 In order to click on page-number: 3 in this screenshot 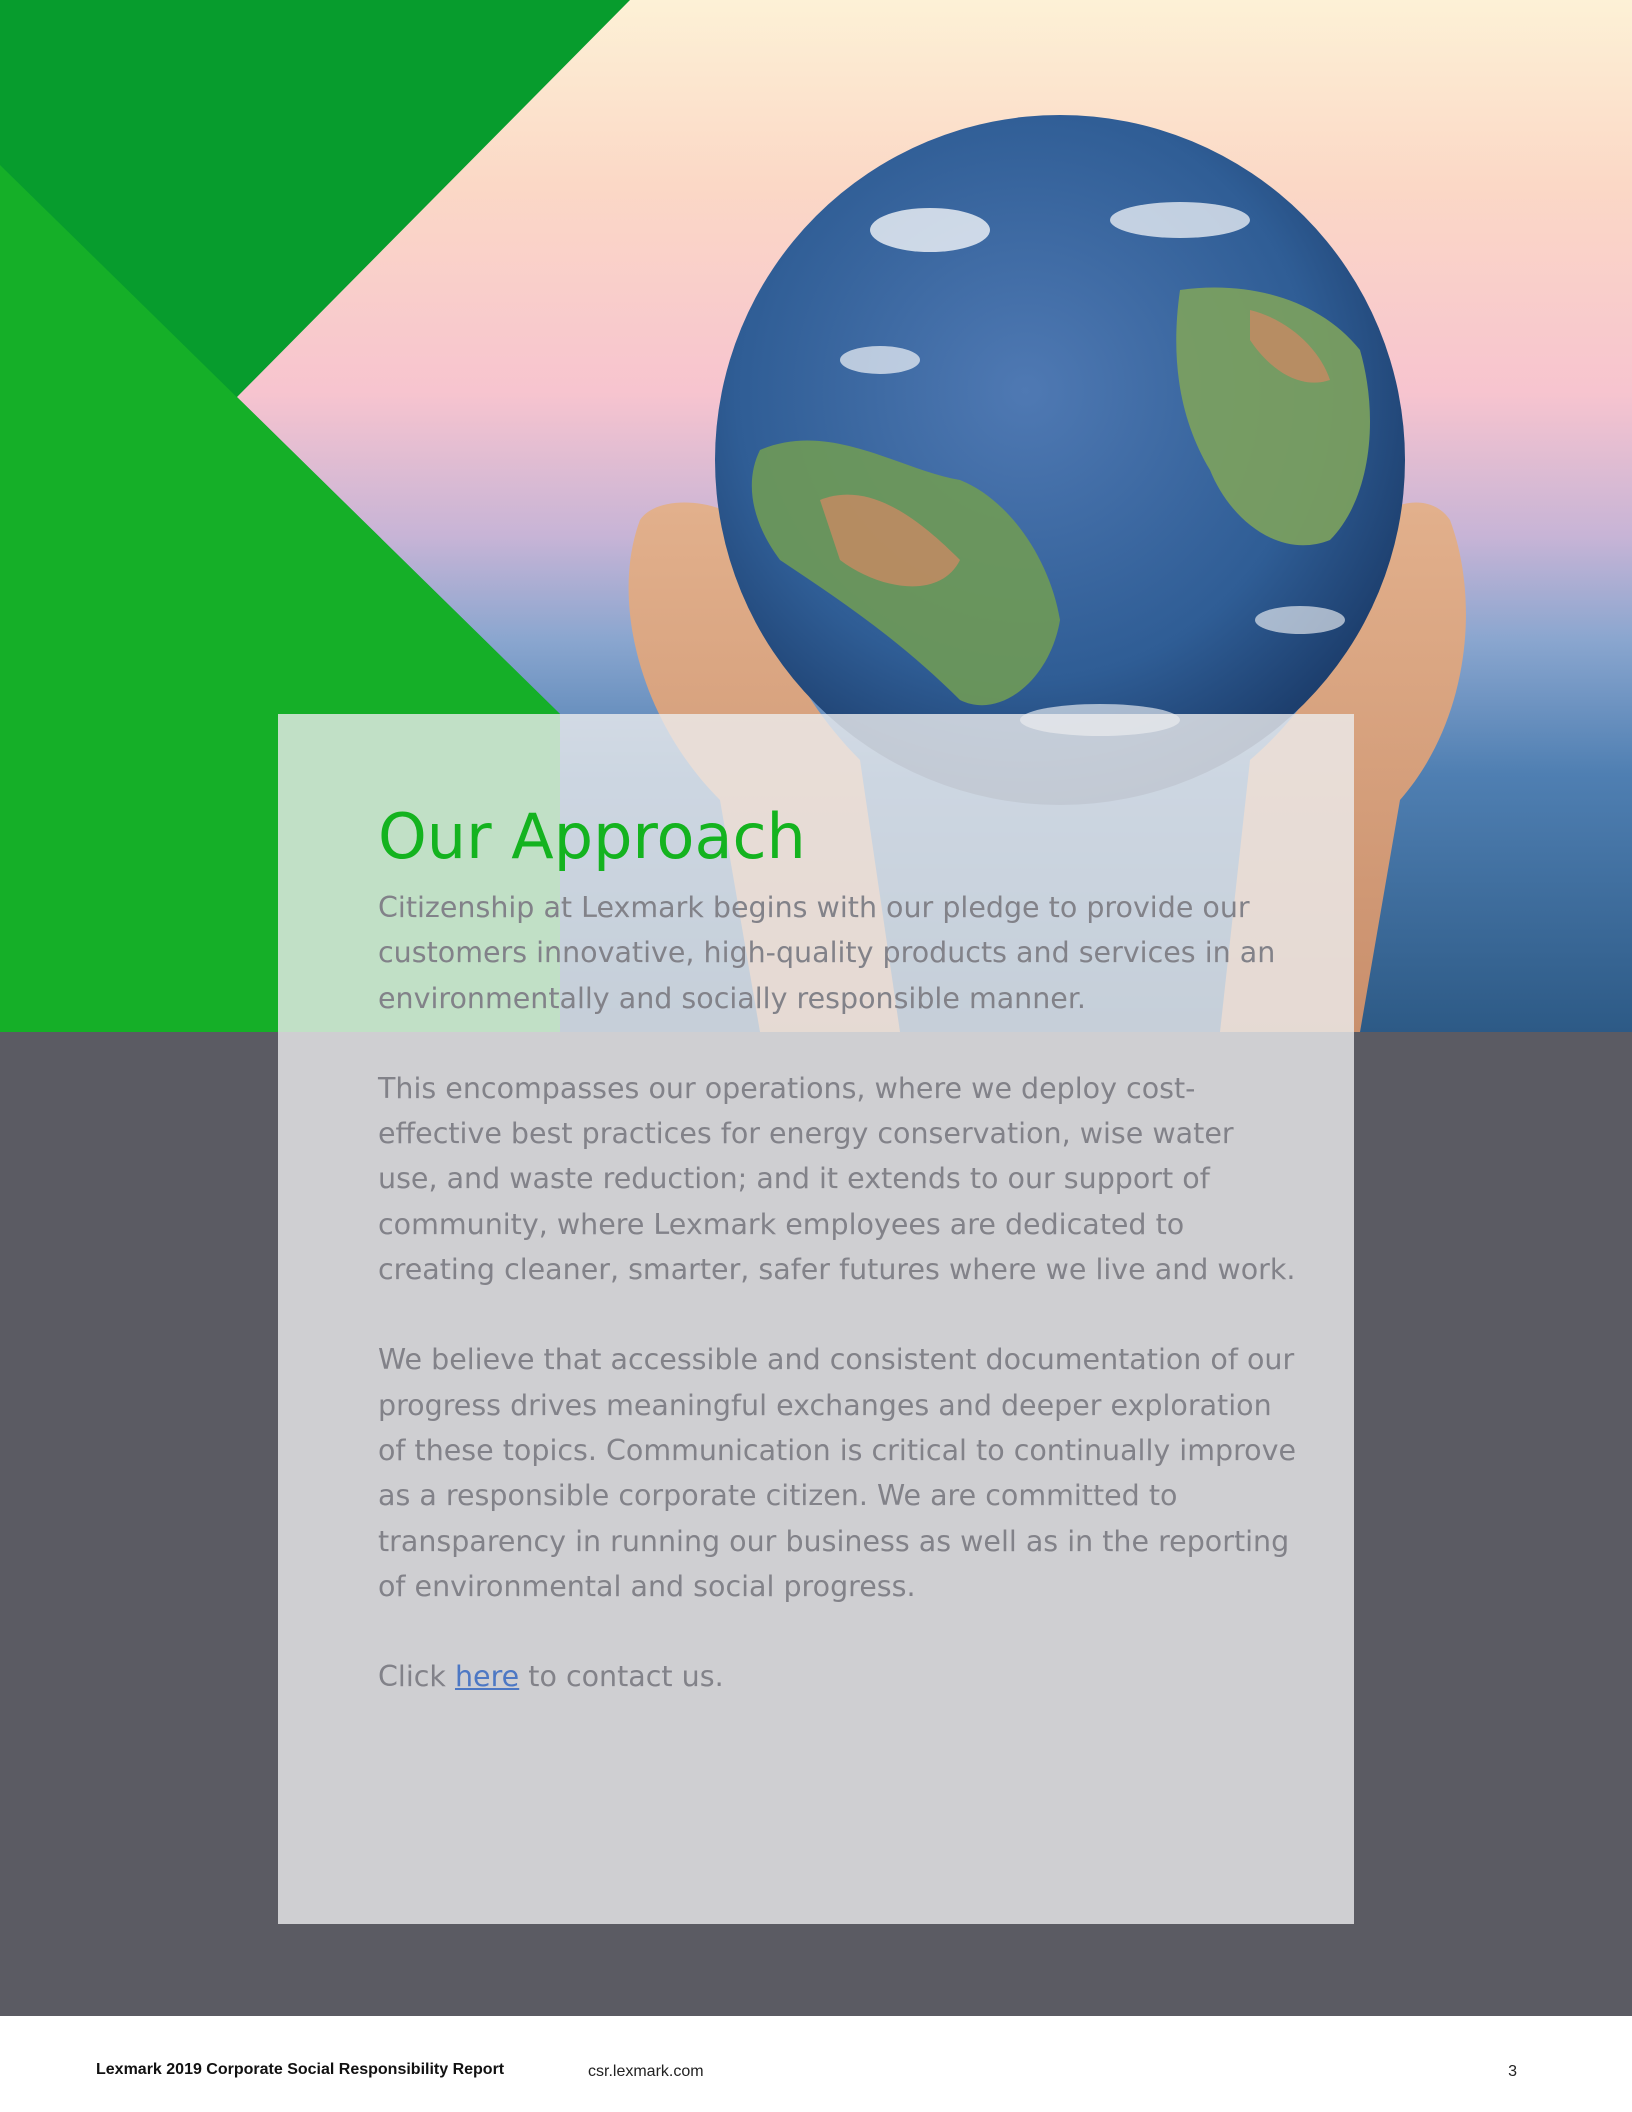, I will do `click(1512, 2071)`.